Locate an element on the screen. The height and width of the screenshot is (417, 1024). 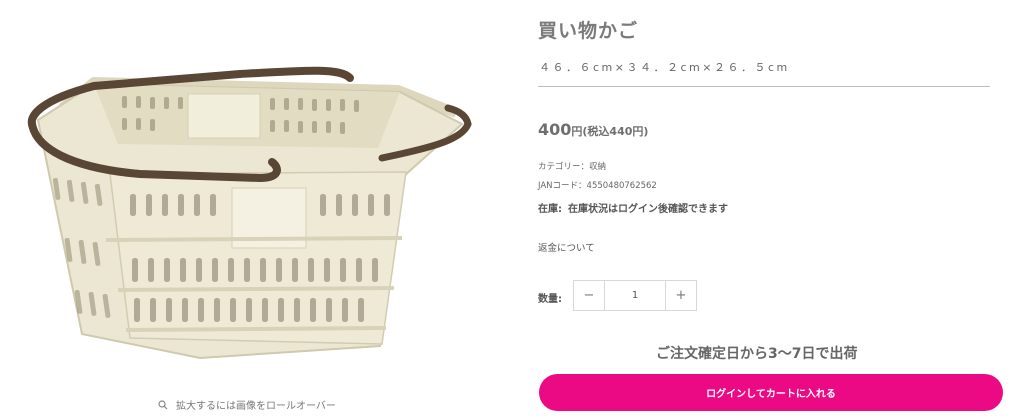
stock-label: 在庫: is located at coordinates (550, 209).